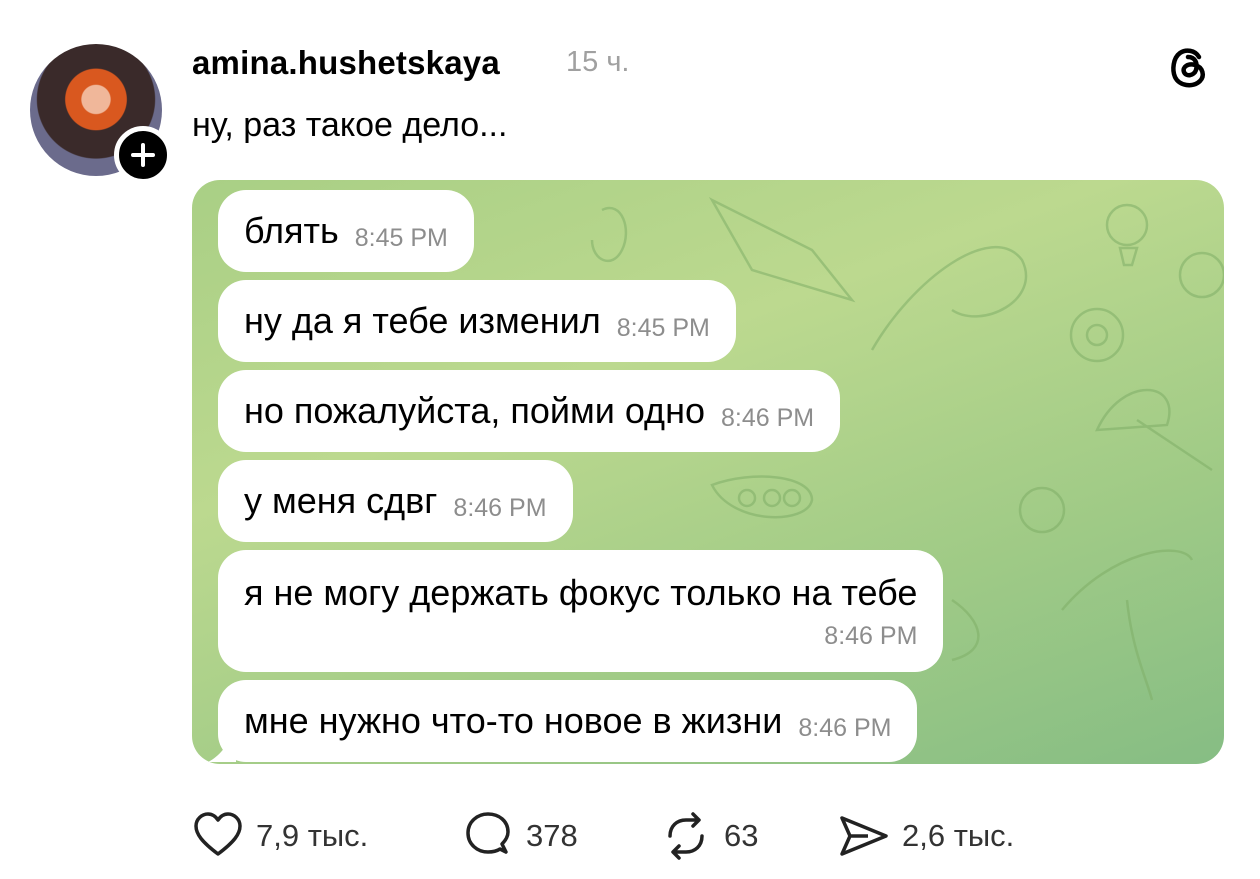 This screenshot has width=1260, height=879. What do you see at coordinates (291, 230) in the screenshot?
I see `message-text: блять` at bounding box center [291, 230].